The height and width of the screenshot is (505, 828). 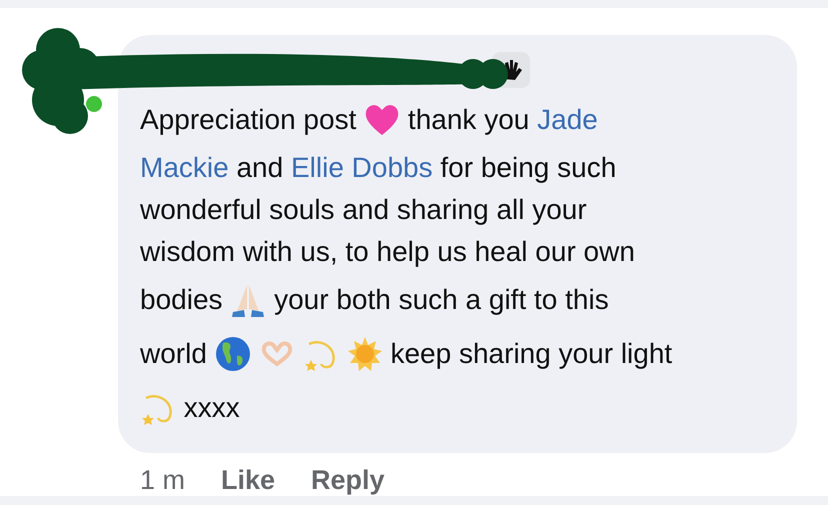 What do you see at coordinates (163, 480) in the screenshot?
I see `timestamp: 1 m` at bounding box center [163, 480].